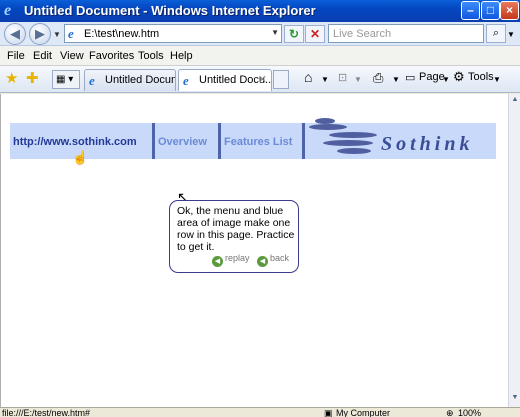 This screenshot has height=417, width=520. I want to click on menu-bar: File Edit View Favorites Tools Help, so click(260, 56).